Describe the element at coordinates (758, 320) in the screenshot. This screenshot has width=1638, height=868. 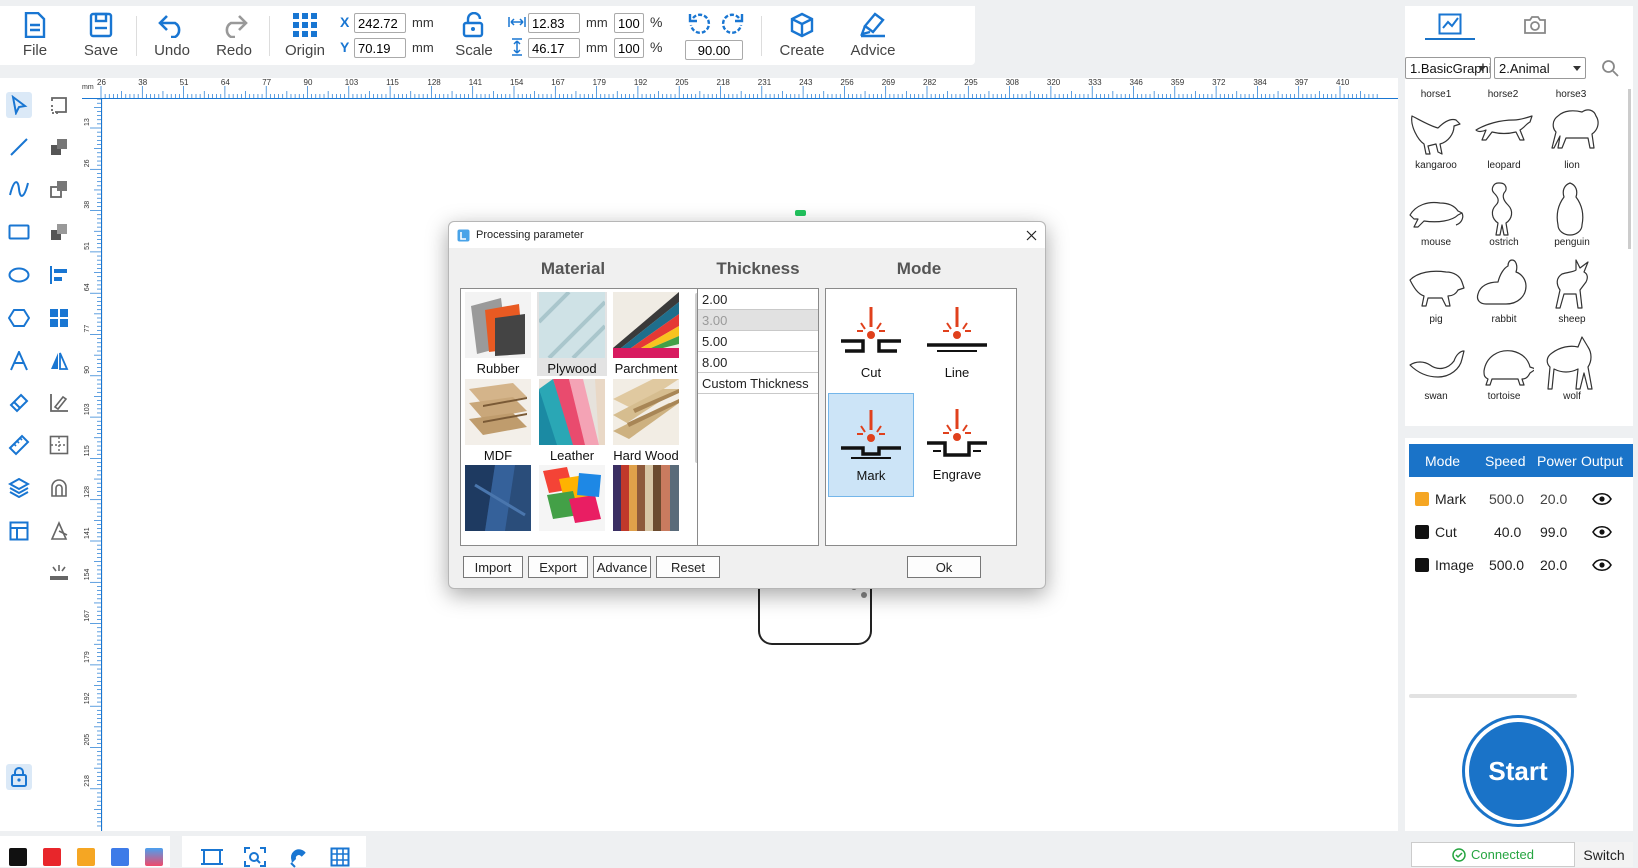
I see `thickness-option-selected: 3.00` at that location.